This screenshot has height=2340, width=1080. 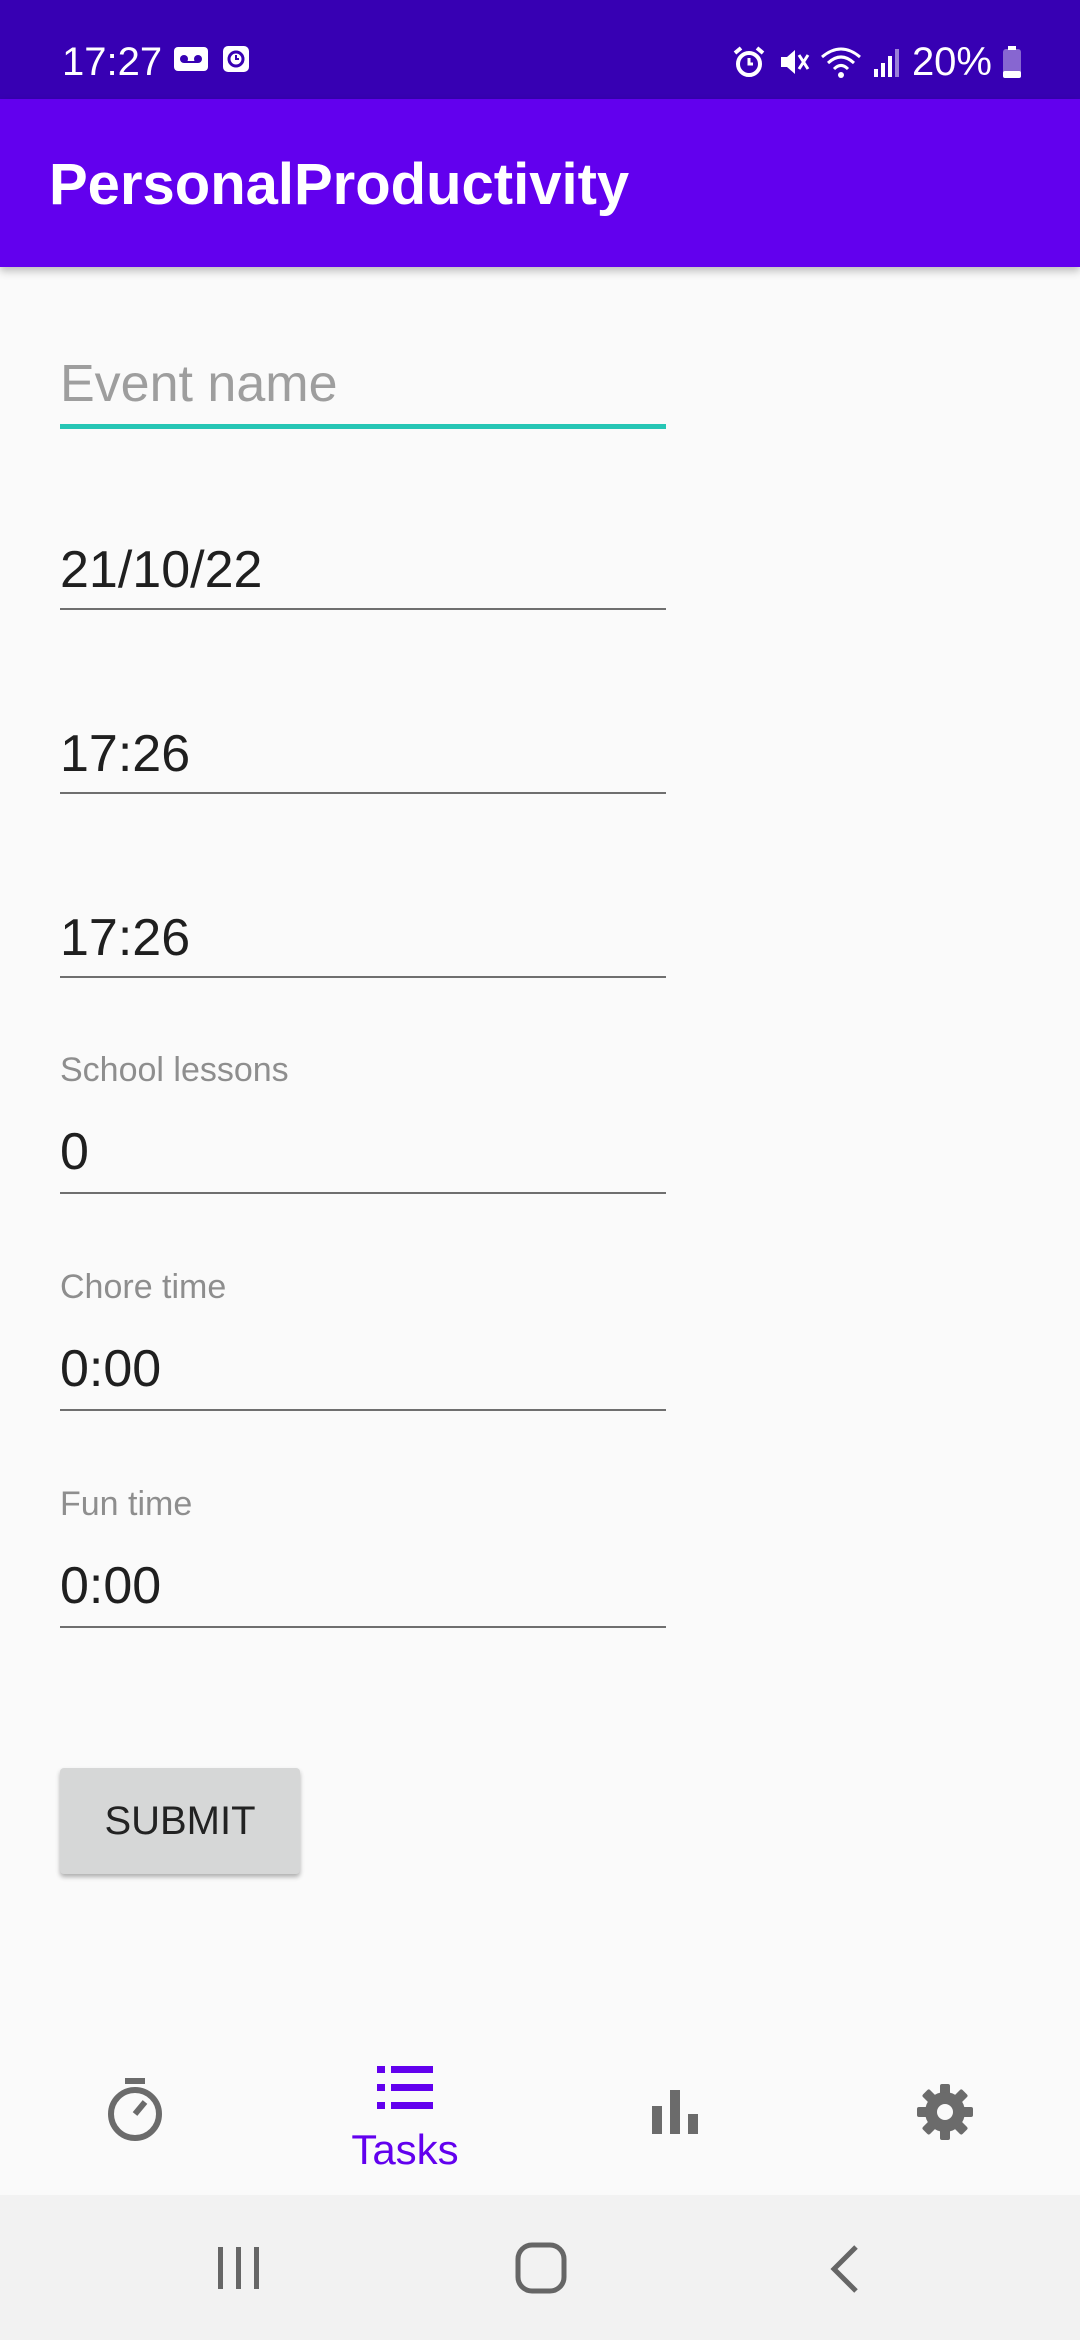 I want to click on school-lessons-field: School lessons 0, so click(x=363, y=1123).